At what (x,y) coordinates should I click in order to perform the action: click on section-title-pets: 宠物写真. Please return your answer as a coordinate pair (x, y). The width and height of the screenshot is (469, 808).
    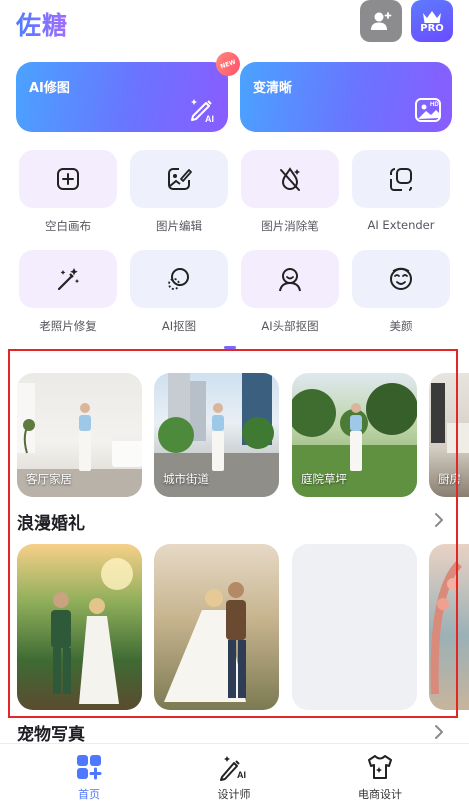
    Looking at the image, I should click on (51, 735).